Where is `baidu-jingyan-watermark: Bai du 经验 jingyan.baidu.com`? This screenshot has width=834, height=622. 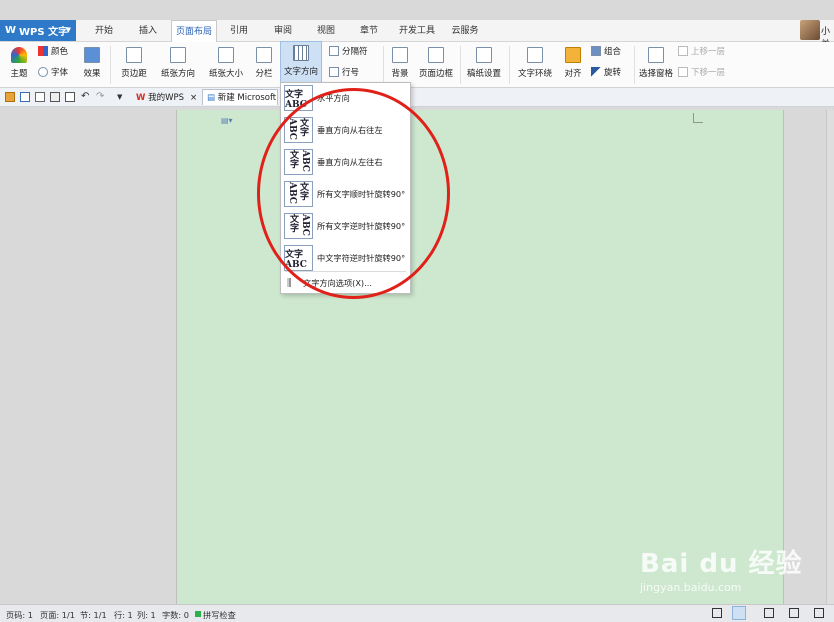
baidu-jingyan-watermark: Bai du 经验 jingyan.baidu.com is located at coordinates (721, 568).